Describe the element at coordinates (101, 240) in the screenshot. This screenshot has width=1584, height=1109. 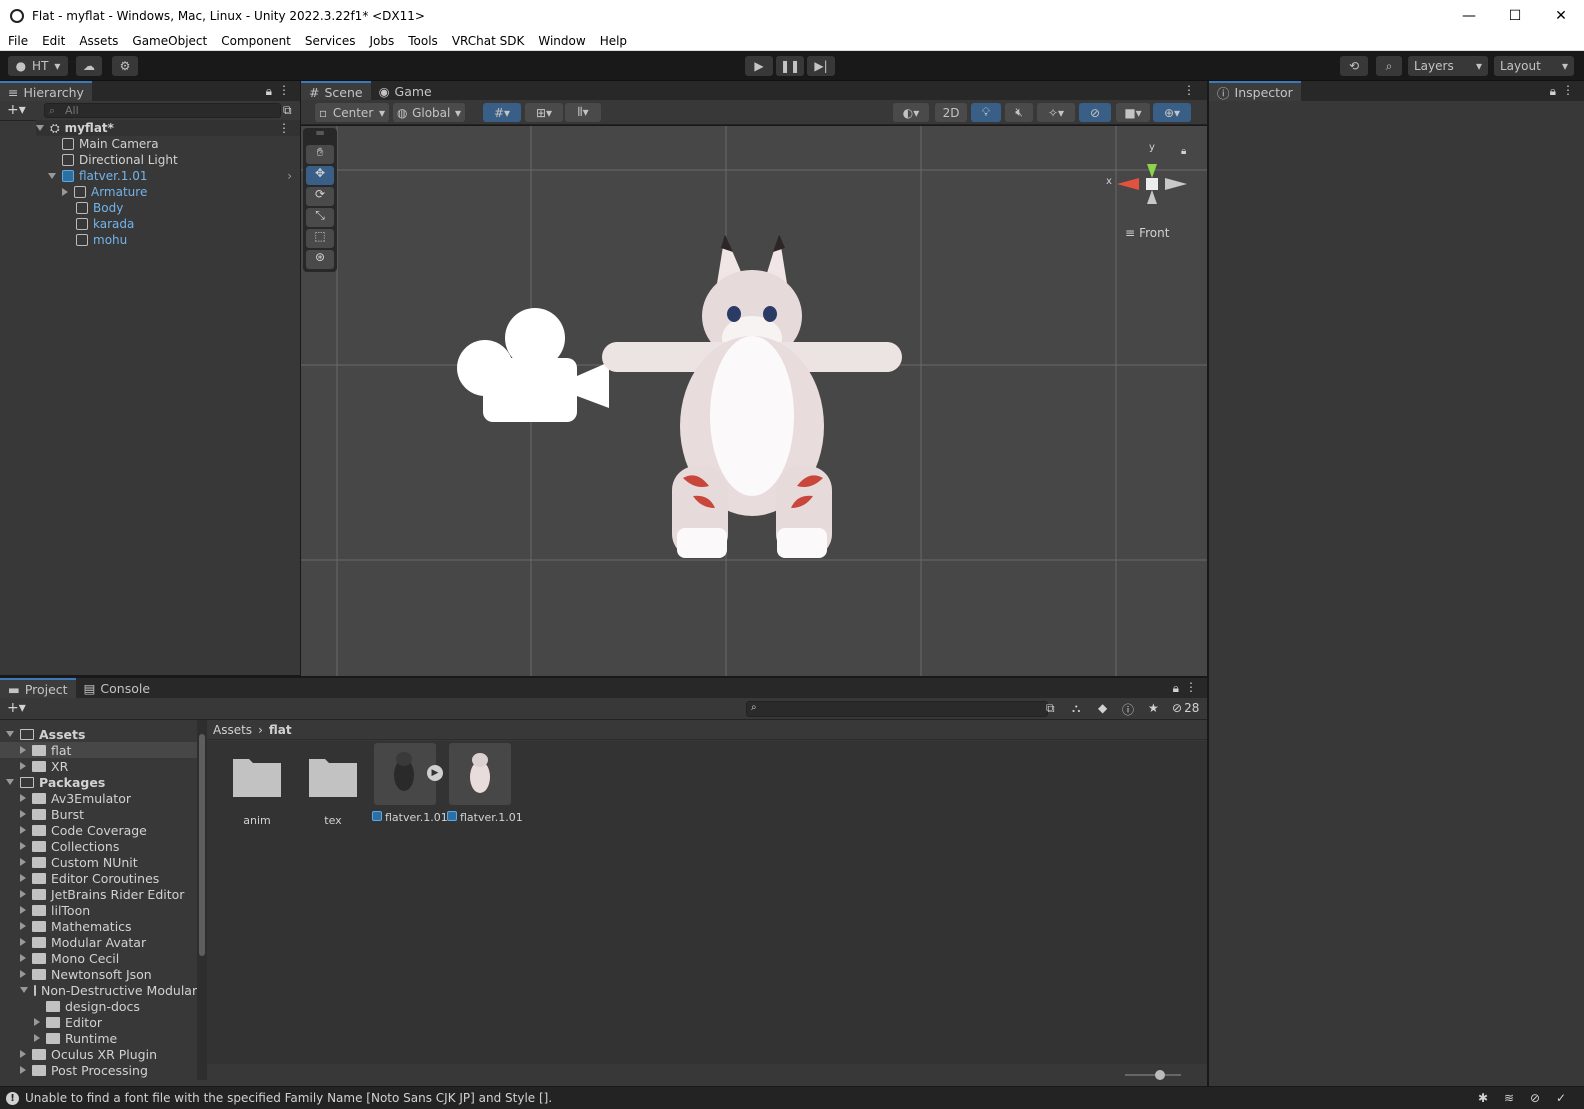
I see `hierarchy-item-mohu: mohu` at that location.